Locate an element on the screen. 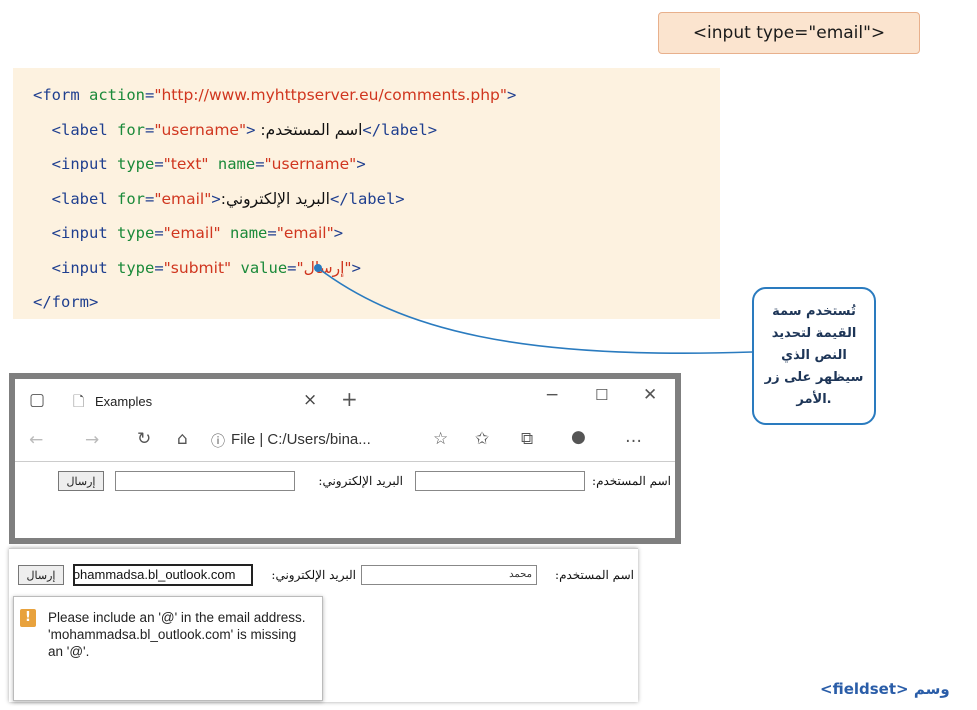 The image size is (977, 710). close-window-icon: ✕ is located at coordinates (650, 395).